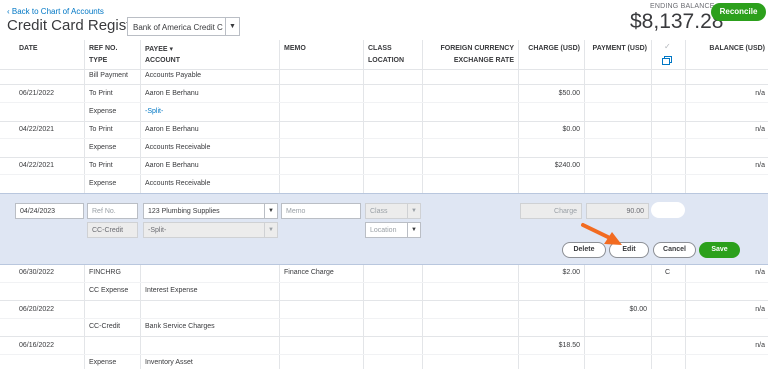 This screenshot has height=369, width=768. What do you see at coordinates (36, 272) in the screenshot?
I see `row-date: 06/30/2022` at bounding box center [36, 272].